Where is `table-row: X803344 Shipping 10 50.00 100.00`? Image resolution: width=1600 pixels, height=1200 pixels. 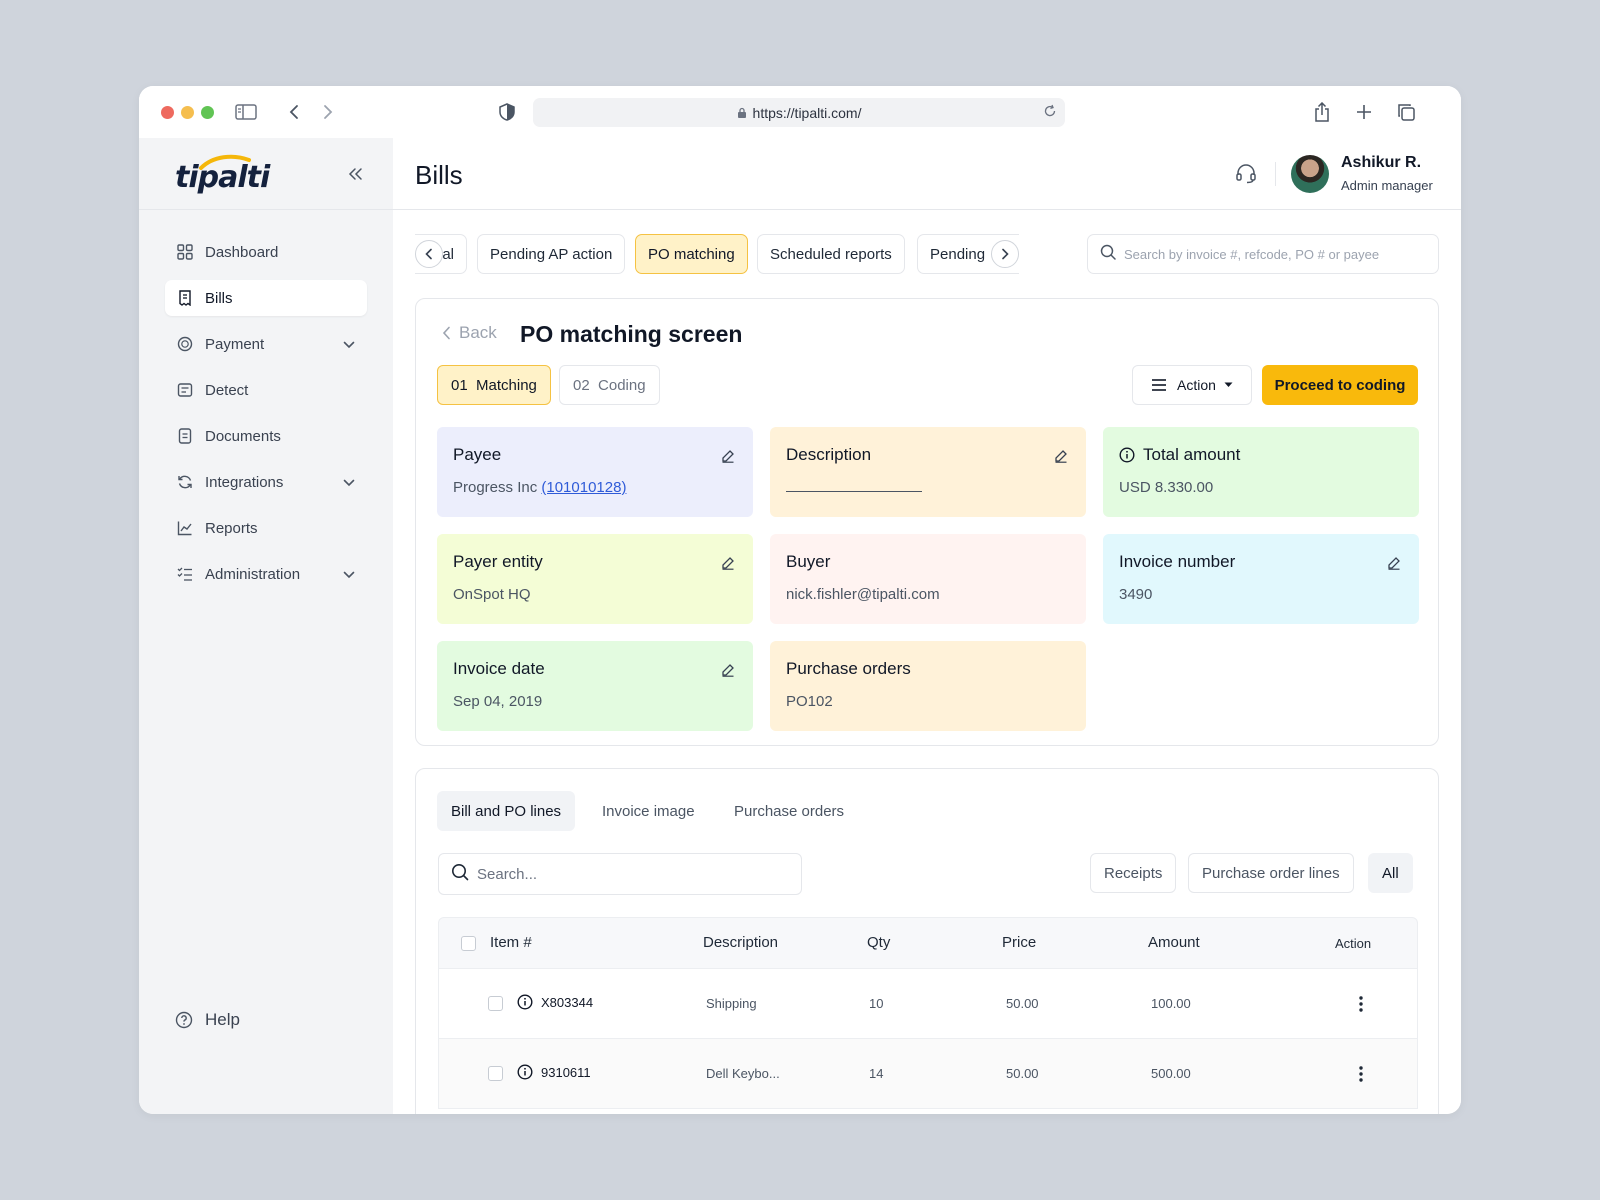 table-row: X803344 Shipping 10 50.00 100.00 is located at coordinates (928, 1004).